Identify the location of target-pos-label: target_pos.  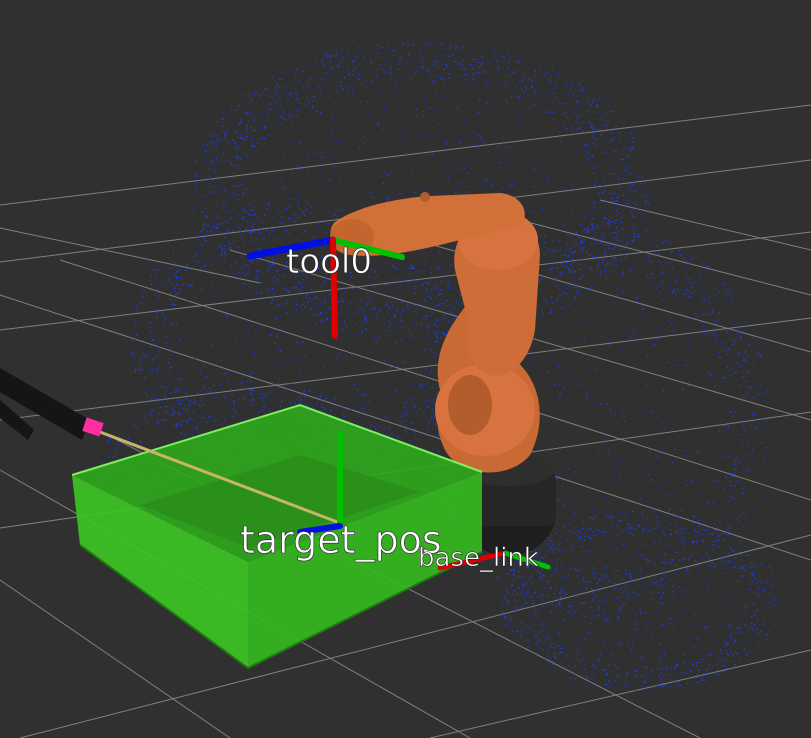
(341, 540).